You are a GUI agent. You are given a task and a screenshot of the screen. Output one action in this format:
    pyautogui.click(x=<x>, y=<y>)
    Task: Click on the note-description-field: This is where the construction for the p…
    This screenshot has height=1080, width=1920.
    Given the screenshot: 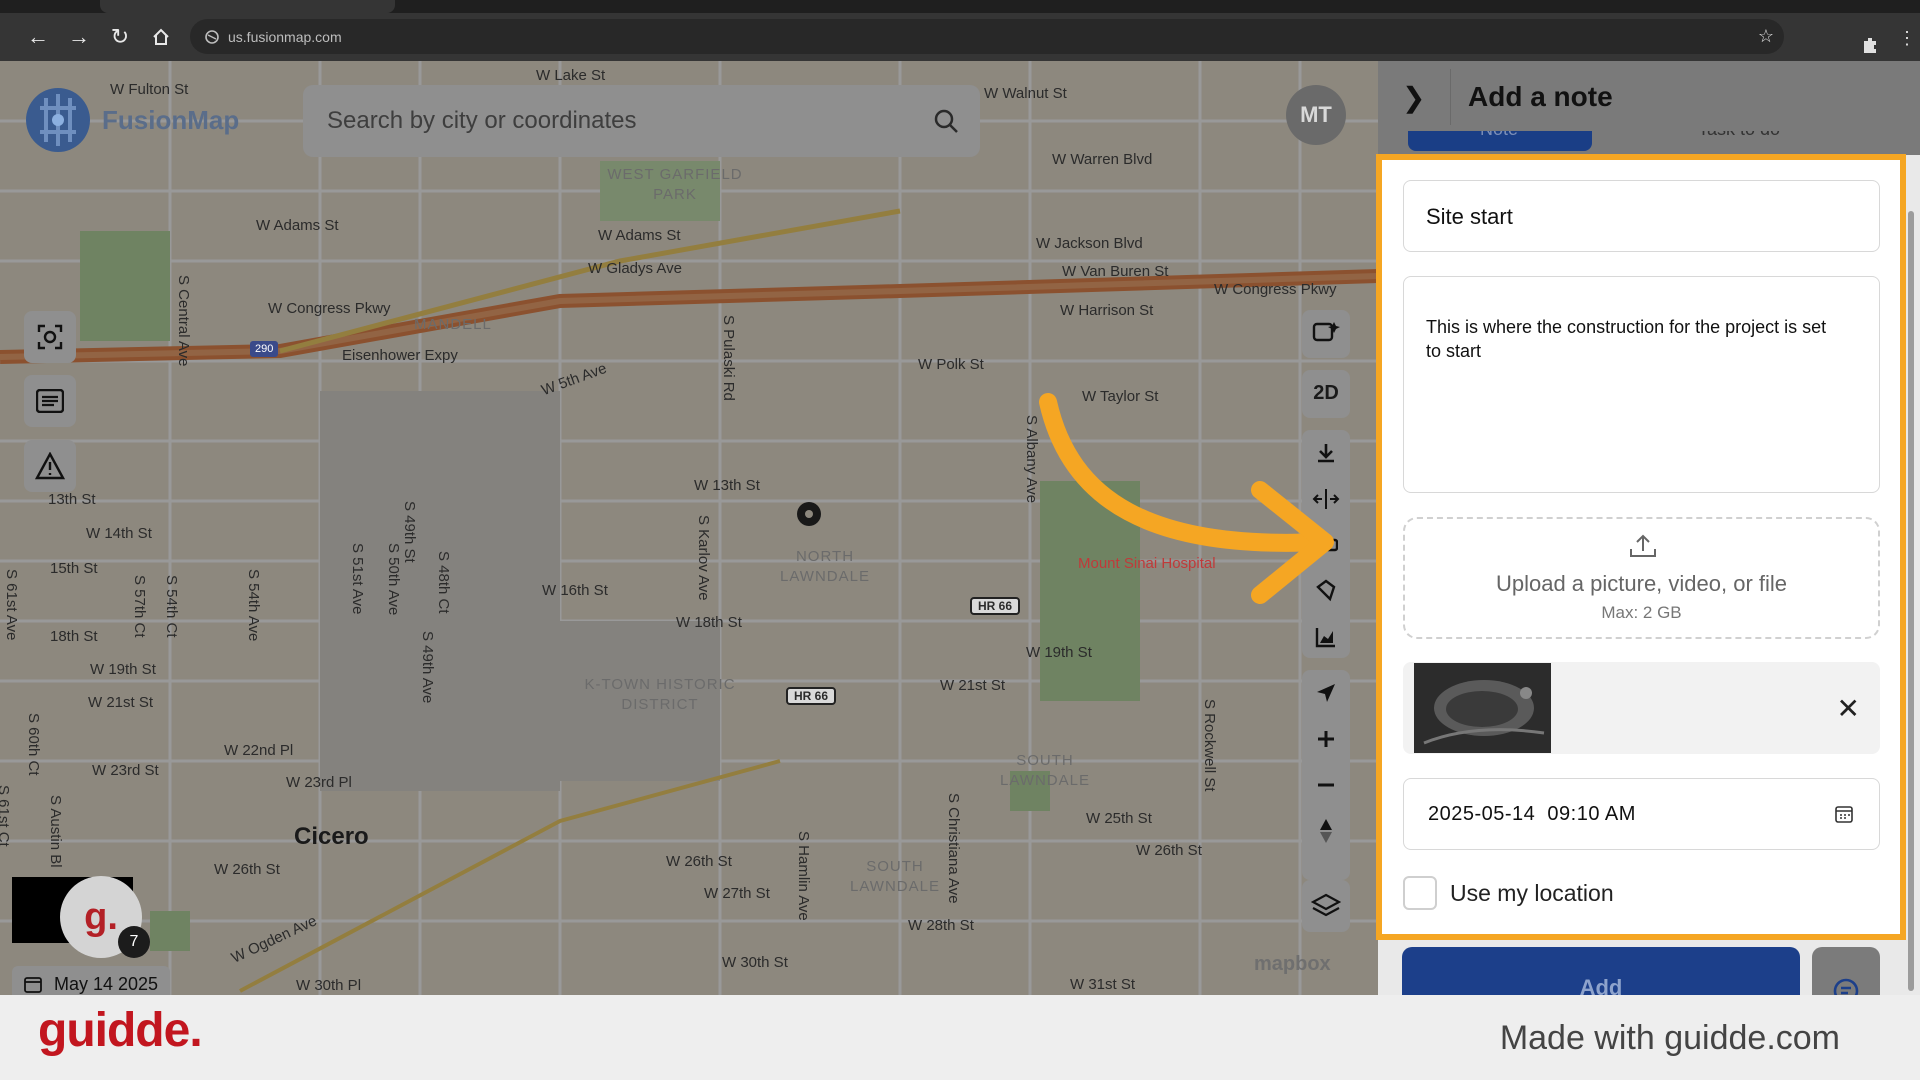 What is the action you would take?
    pyautogui.click(x=1641, y=384)
    